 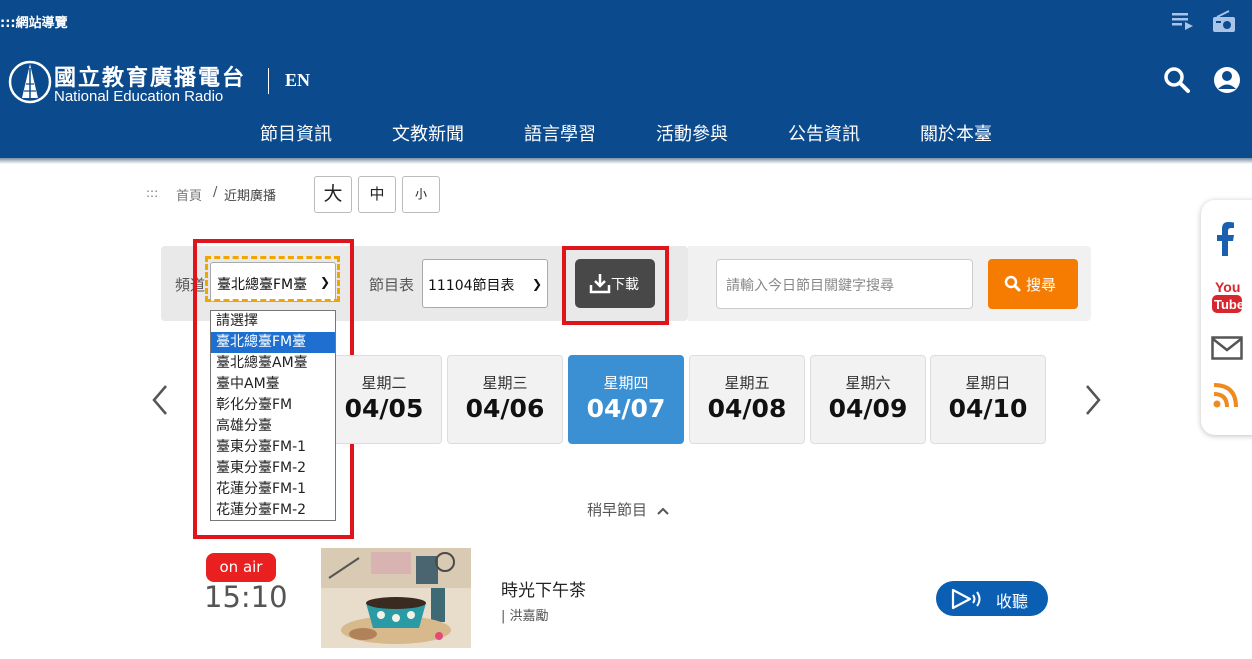 I want to click on day-tab-wednesday: 星期三 04/06, so click(x=505, y=399).